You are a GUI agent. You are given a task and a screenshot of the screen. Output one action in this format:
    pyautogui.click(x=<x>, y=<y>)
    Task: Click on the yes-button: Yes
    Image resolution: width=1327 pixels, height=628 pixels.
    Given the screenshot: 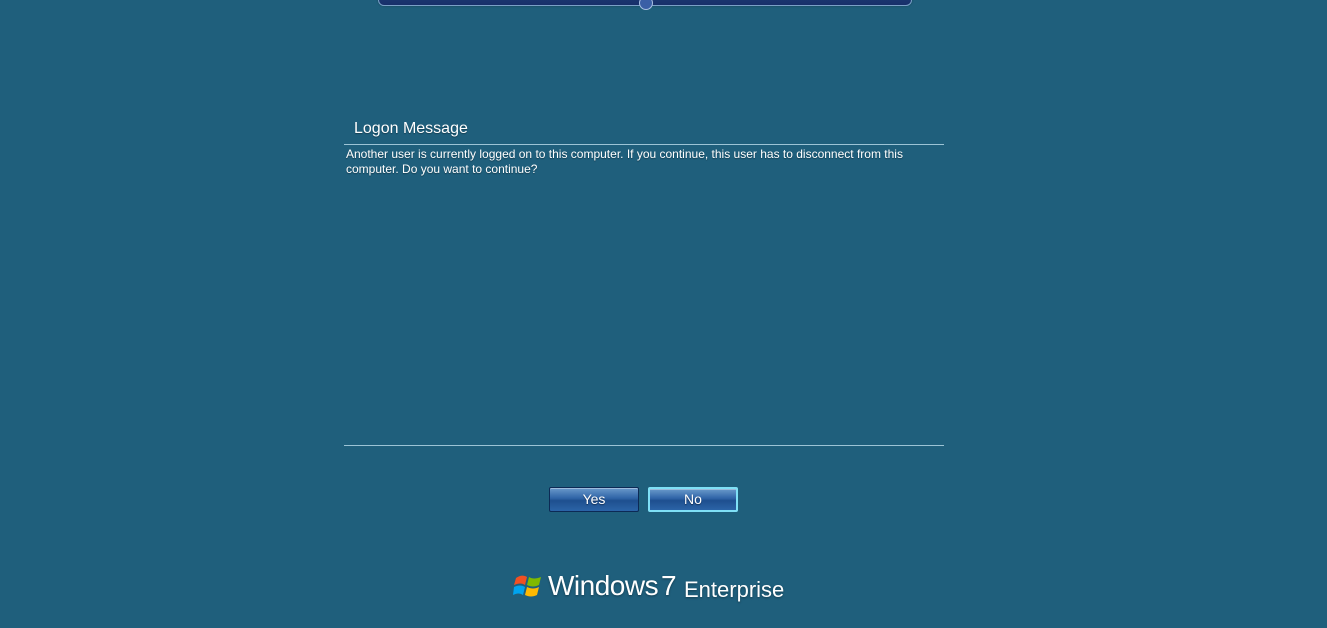 What is the action you would take?
    pyautogui.click(x=594, y=499)
    